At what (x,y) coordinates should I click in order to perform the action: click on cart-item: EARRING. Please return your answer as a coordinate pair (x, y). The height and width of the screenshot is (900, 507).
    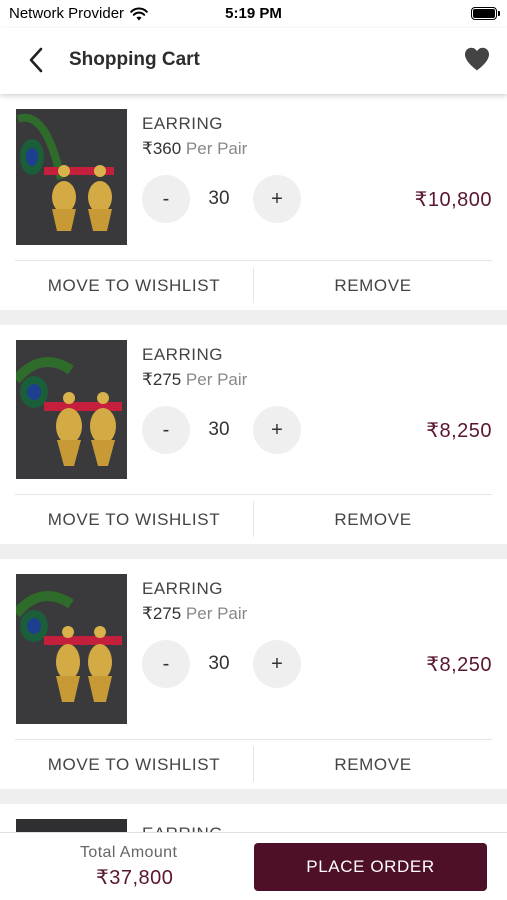
    Looking at the image, I should click on (253, 818).